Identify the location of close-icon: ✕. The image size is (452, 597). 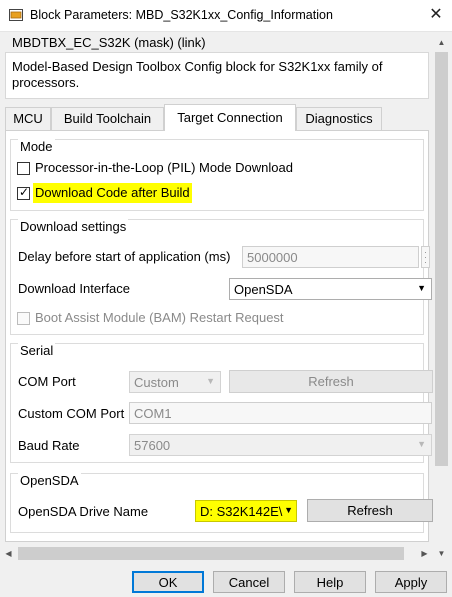
(436, 14).